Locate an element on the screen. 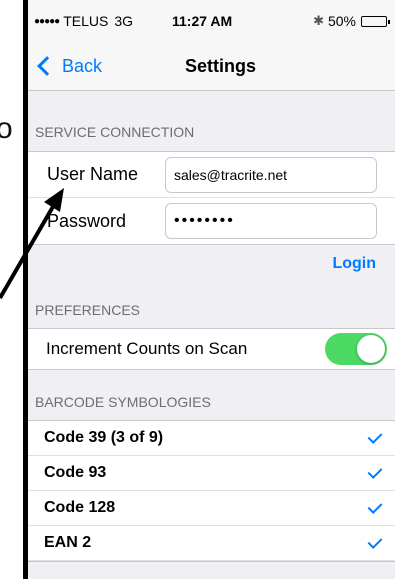 This screenshot has height=579, width=395. status-right: ✱ 50% is located at coordinates (351, 21).